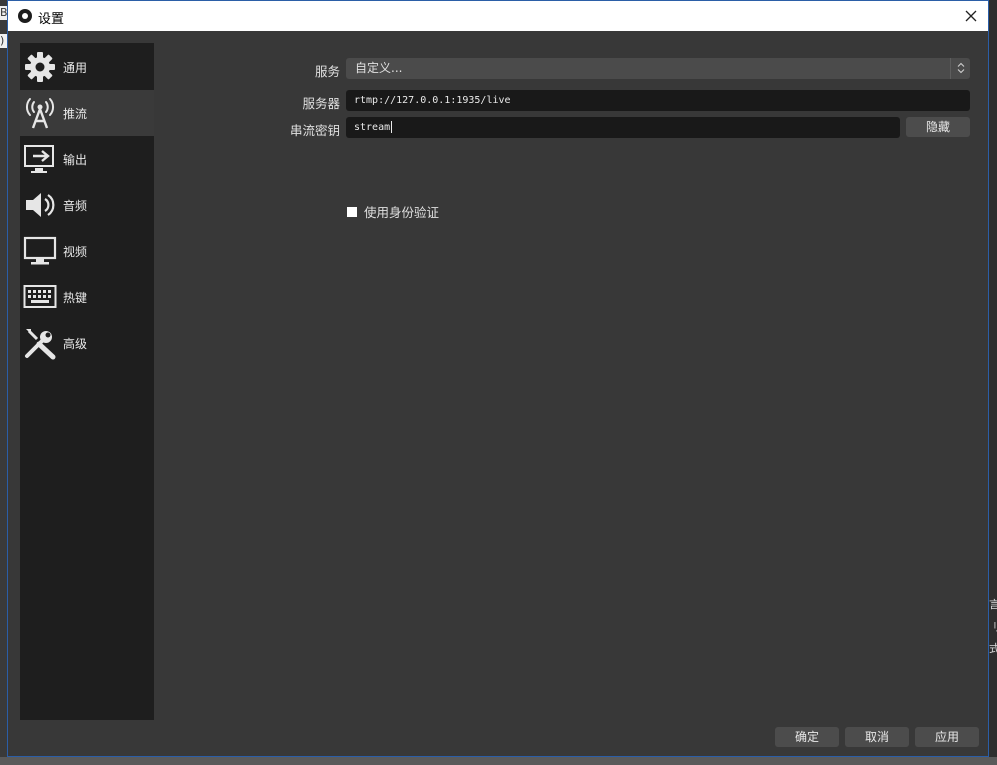  What do you see at coordinates (75, 343) in the screenshot?
I see `sidebar-item-label: 高级` at bounding box center [75, 343].